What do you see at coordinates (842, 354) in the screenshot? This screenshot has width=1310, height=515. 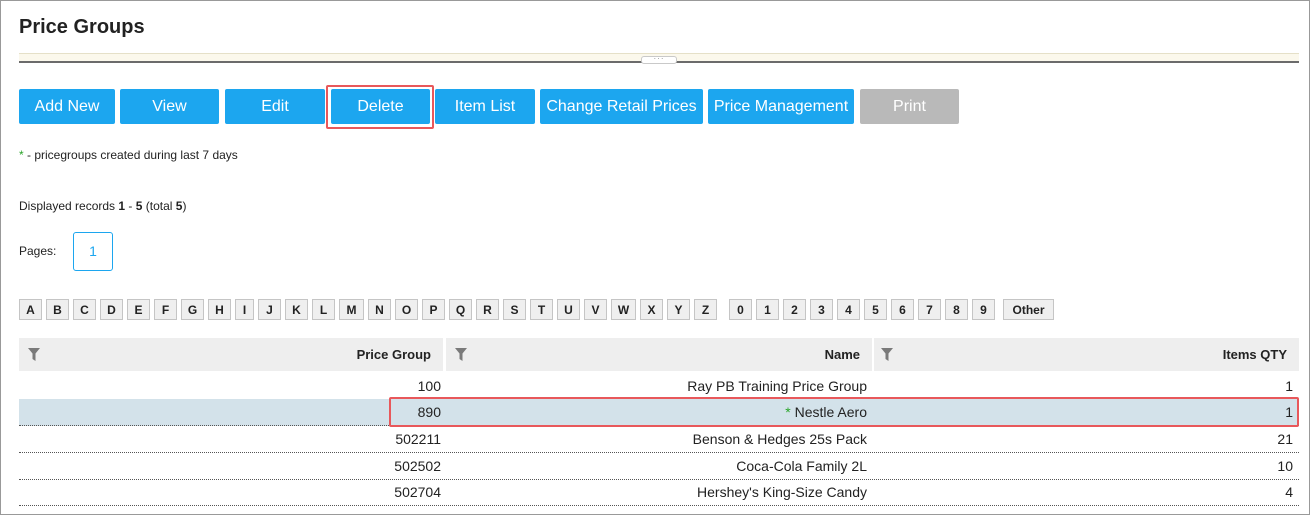 I see `column-label-name: Name` at bounding box center [842, 354].